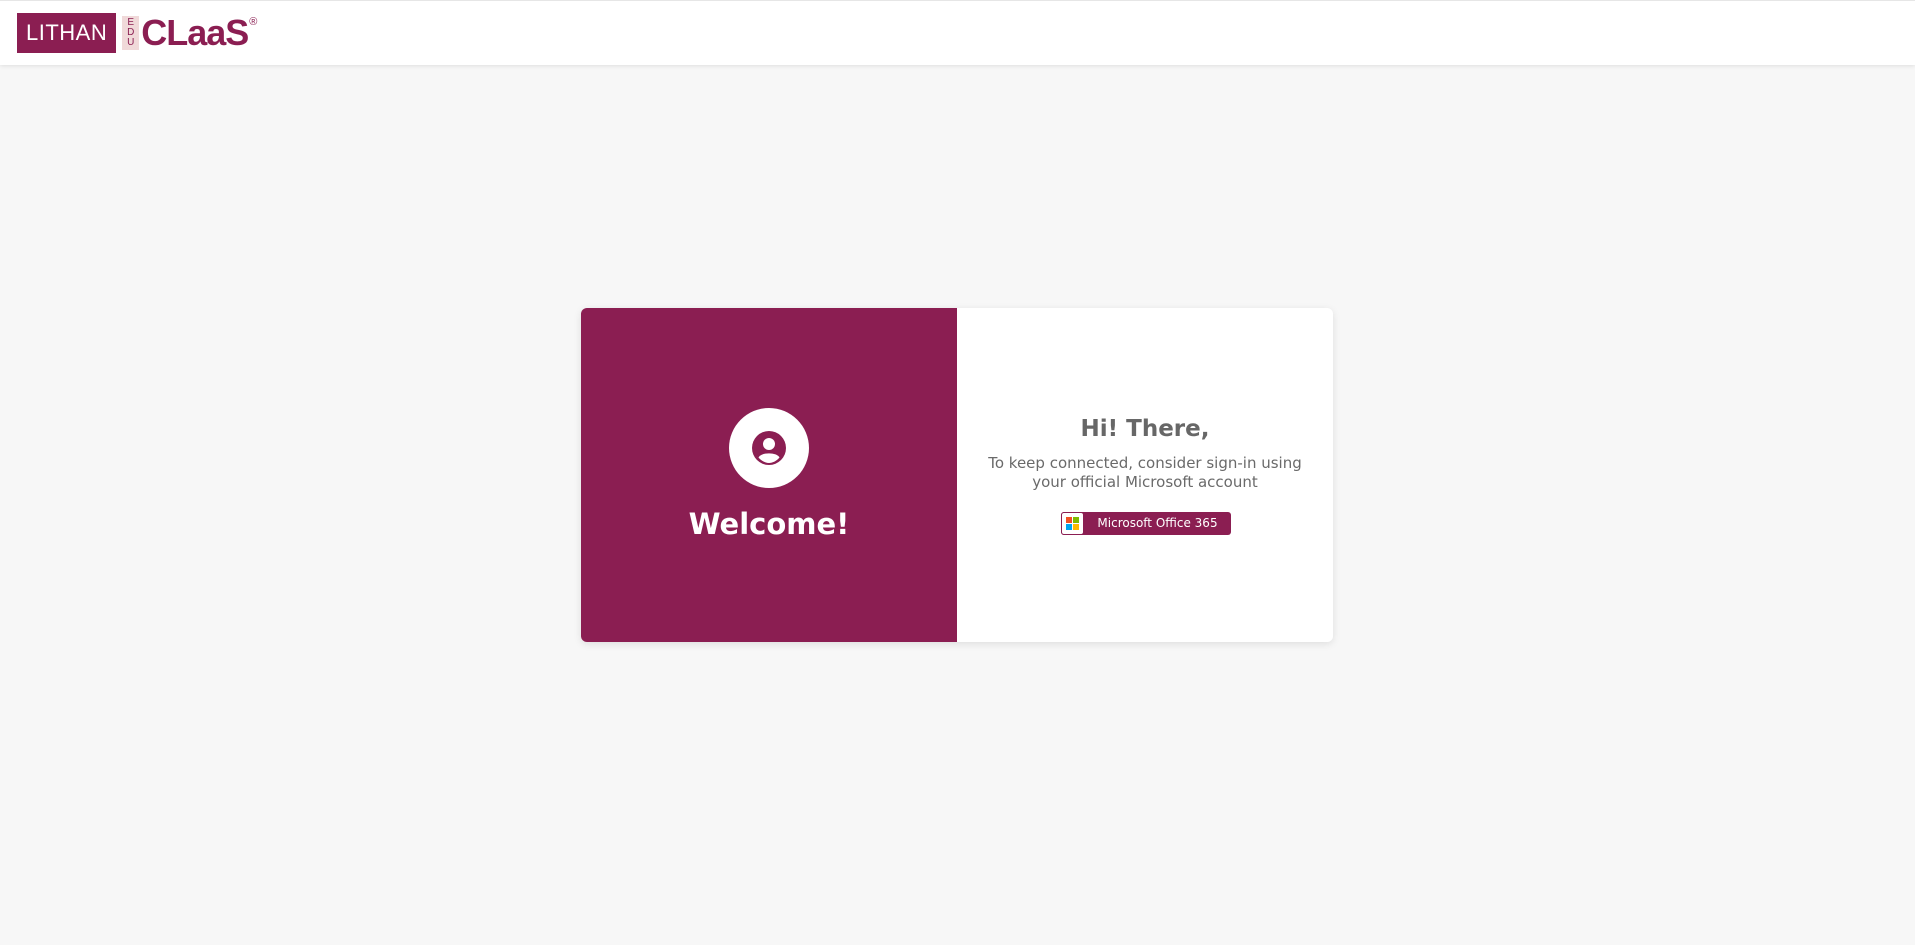 The image size is (1915, 945). What do you see at coordinates (1157, 523) in the screenshot?
I see `signin-button-label: Microsoft Office 365` at bounding box center [1157, 523].